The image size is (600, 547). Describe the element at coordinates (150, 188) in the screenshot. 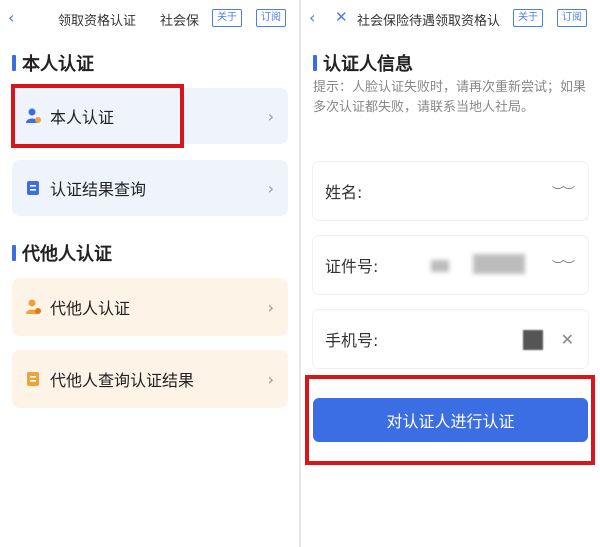

I see `result-query-card: 认证结果查询 ›` at that location.